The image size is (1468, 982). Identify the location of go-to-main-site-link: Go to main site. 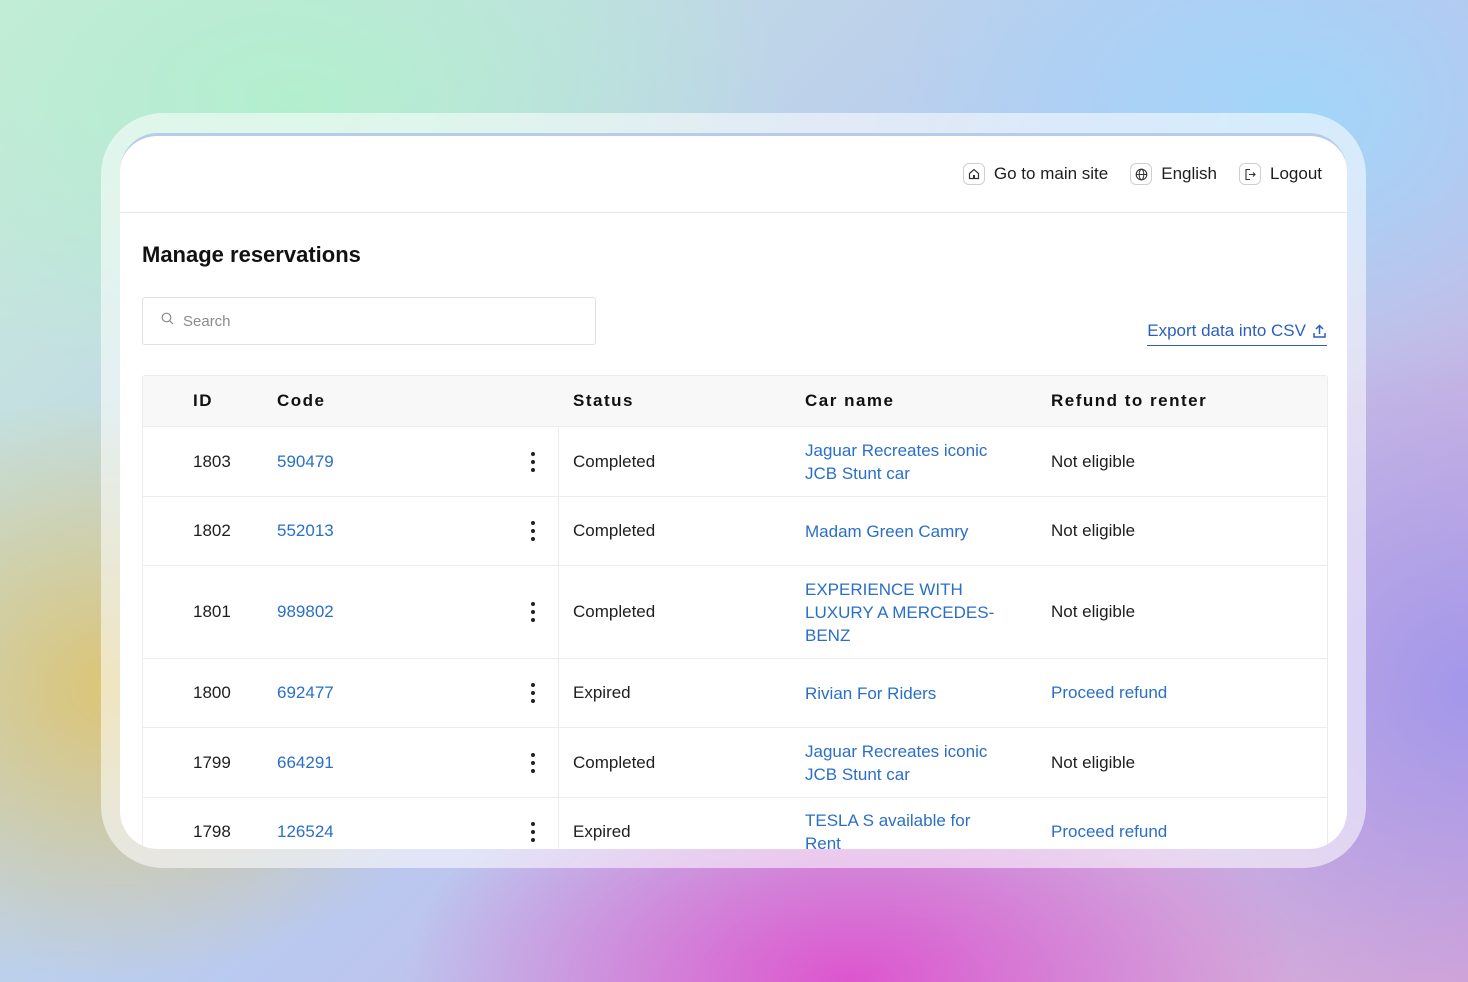
(1035, 174).